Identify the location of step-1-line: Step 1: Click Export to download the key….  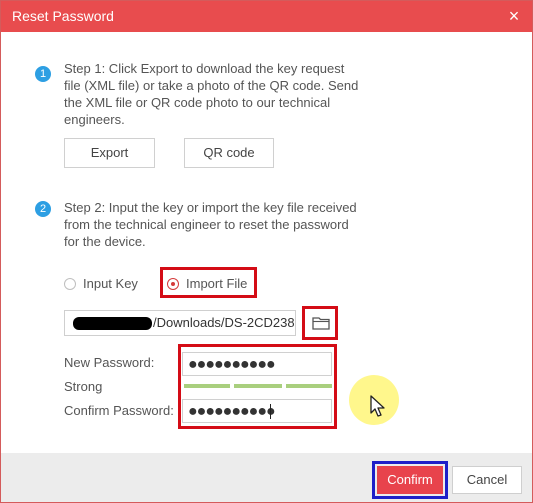
(204, 68).